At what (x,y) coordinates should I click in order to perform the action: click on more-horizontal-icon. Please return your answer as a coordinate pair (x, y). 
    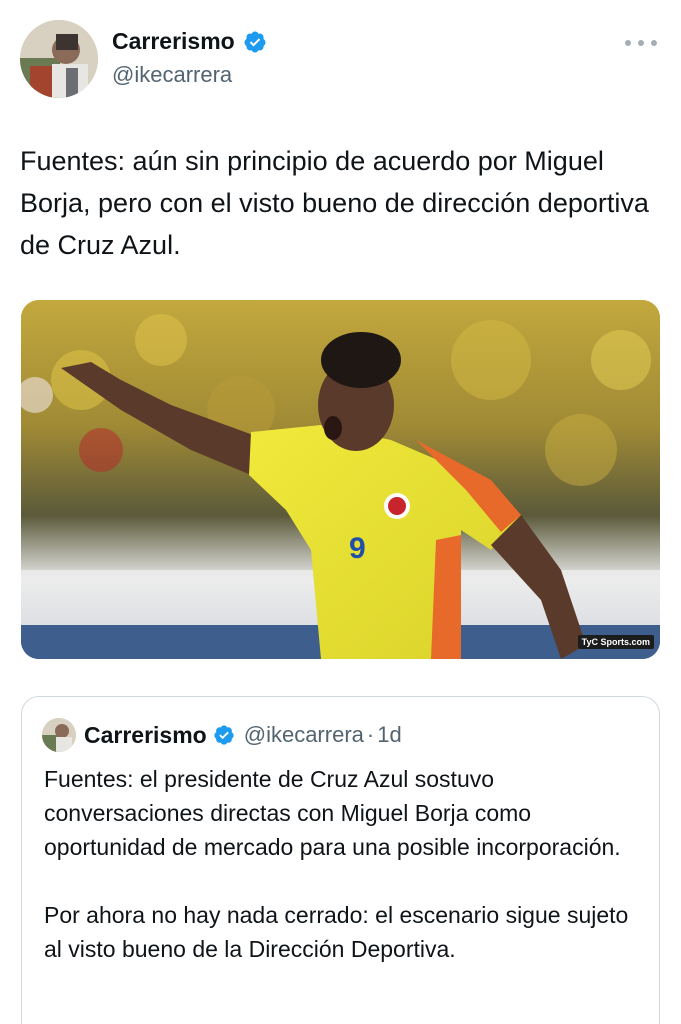
    Looking at the image, I should click on (641, 43).